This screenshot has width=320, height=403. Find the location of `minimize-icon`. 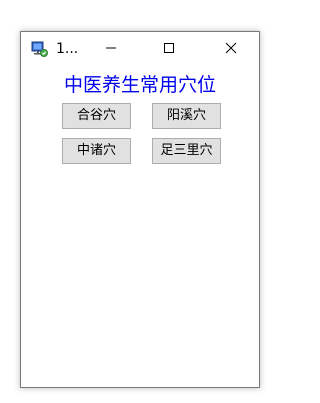

minimize-icon is located at coordinates (111, 48).